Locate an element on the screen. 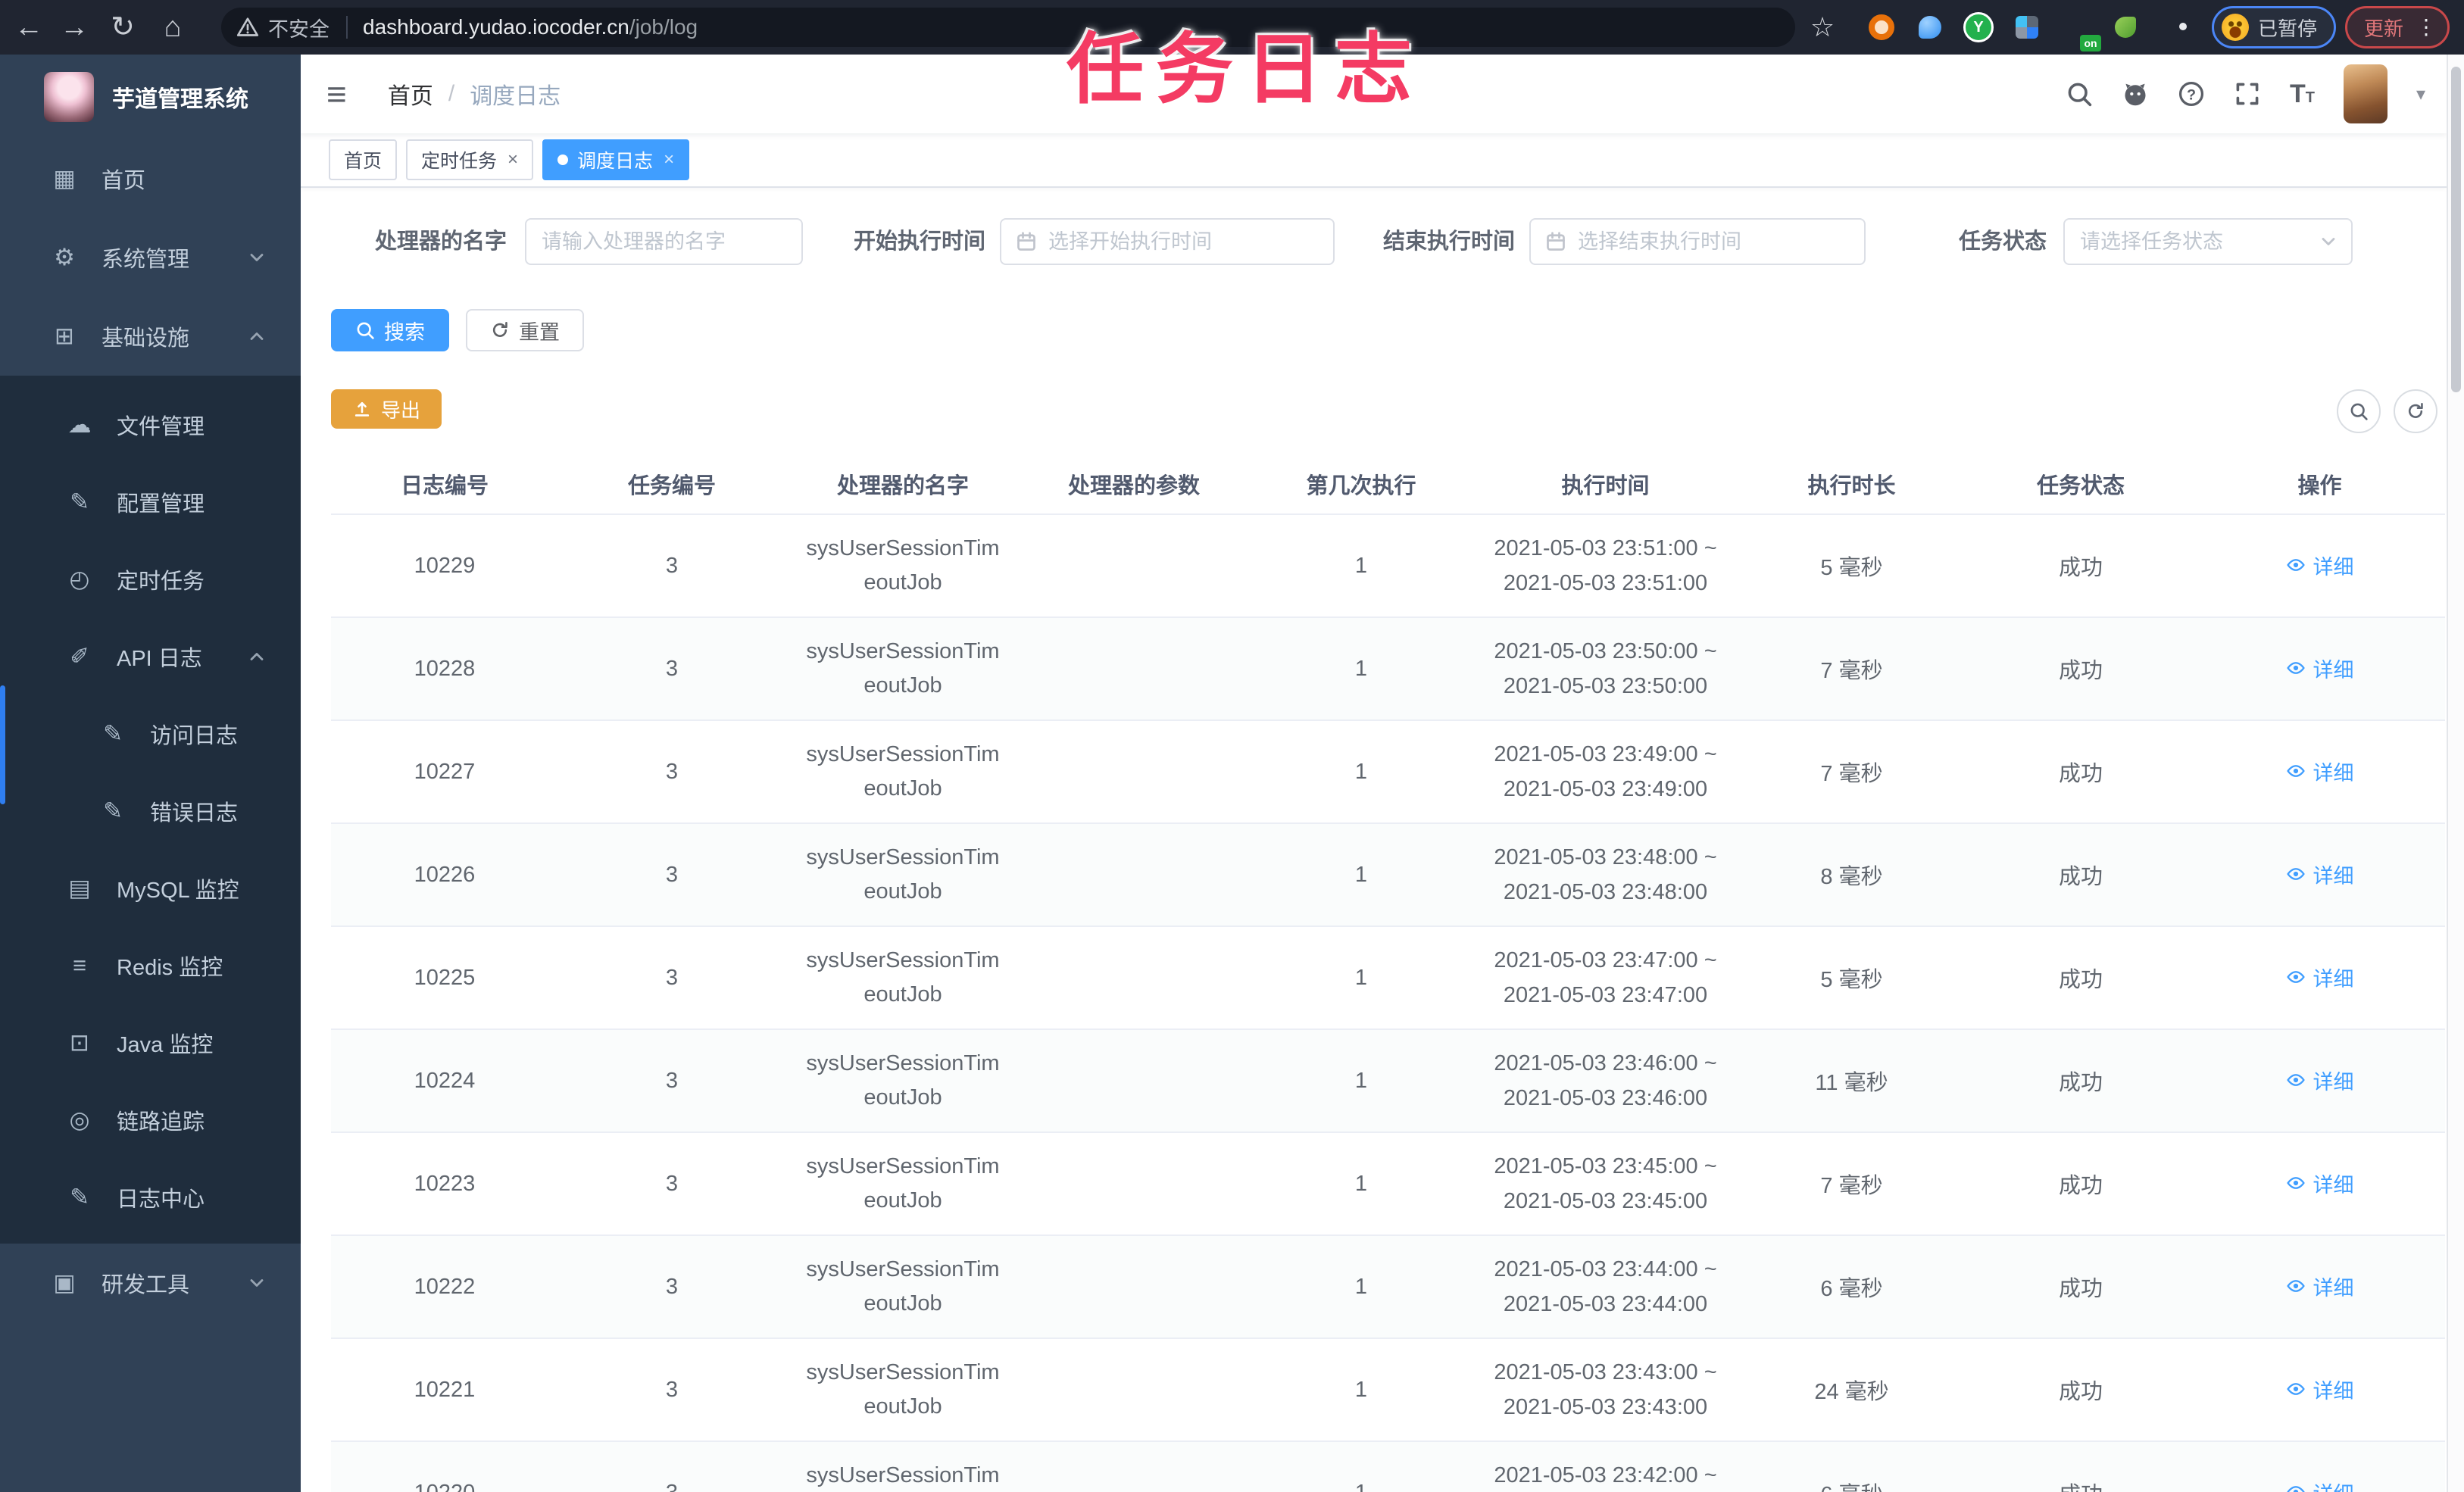 This screenshot has width=2464, height=1492. time-start: 2021-05-03 23:51:00 ~ is located at coordinates (1605, 548).